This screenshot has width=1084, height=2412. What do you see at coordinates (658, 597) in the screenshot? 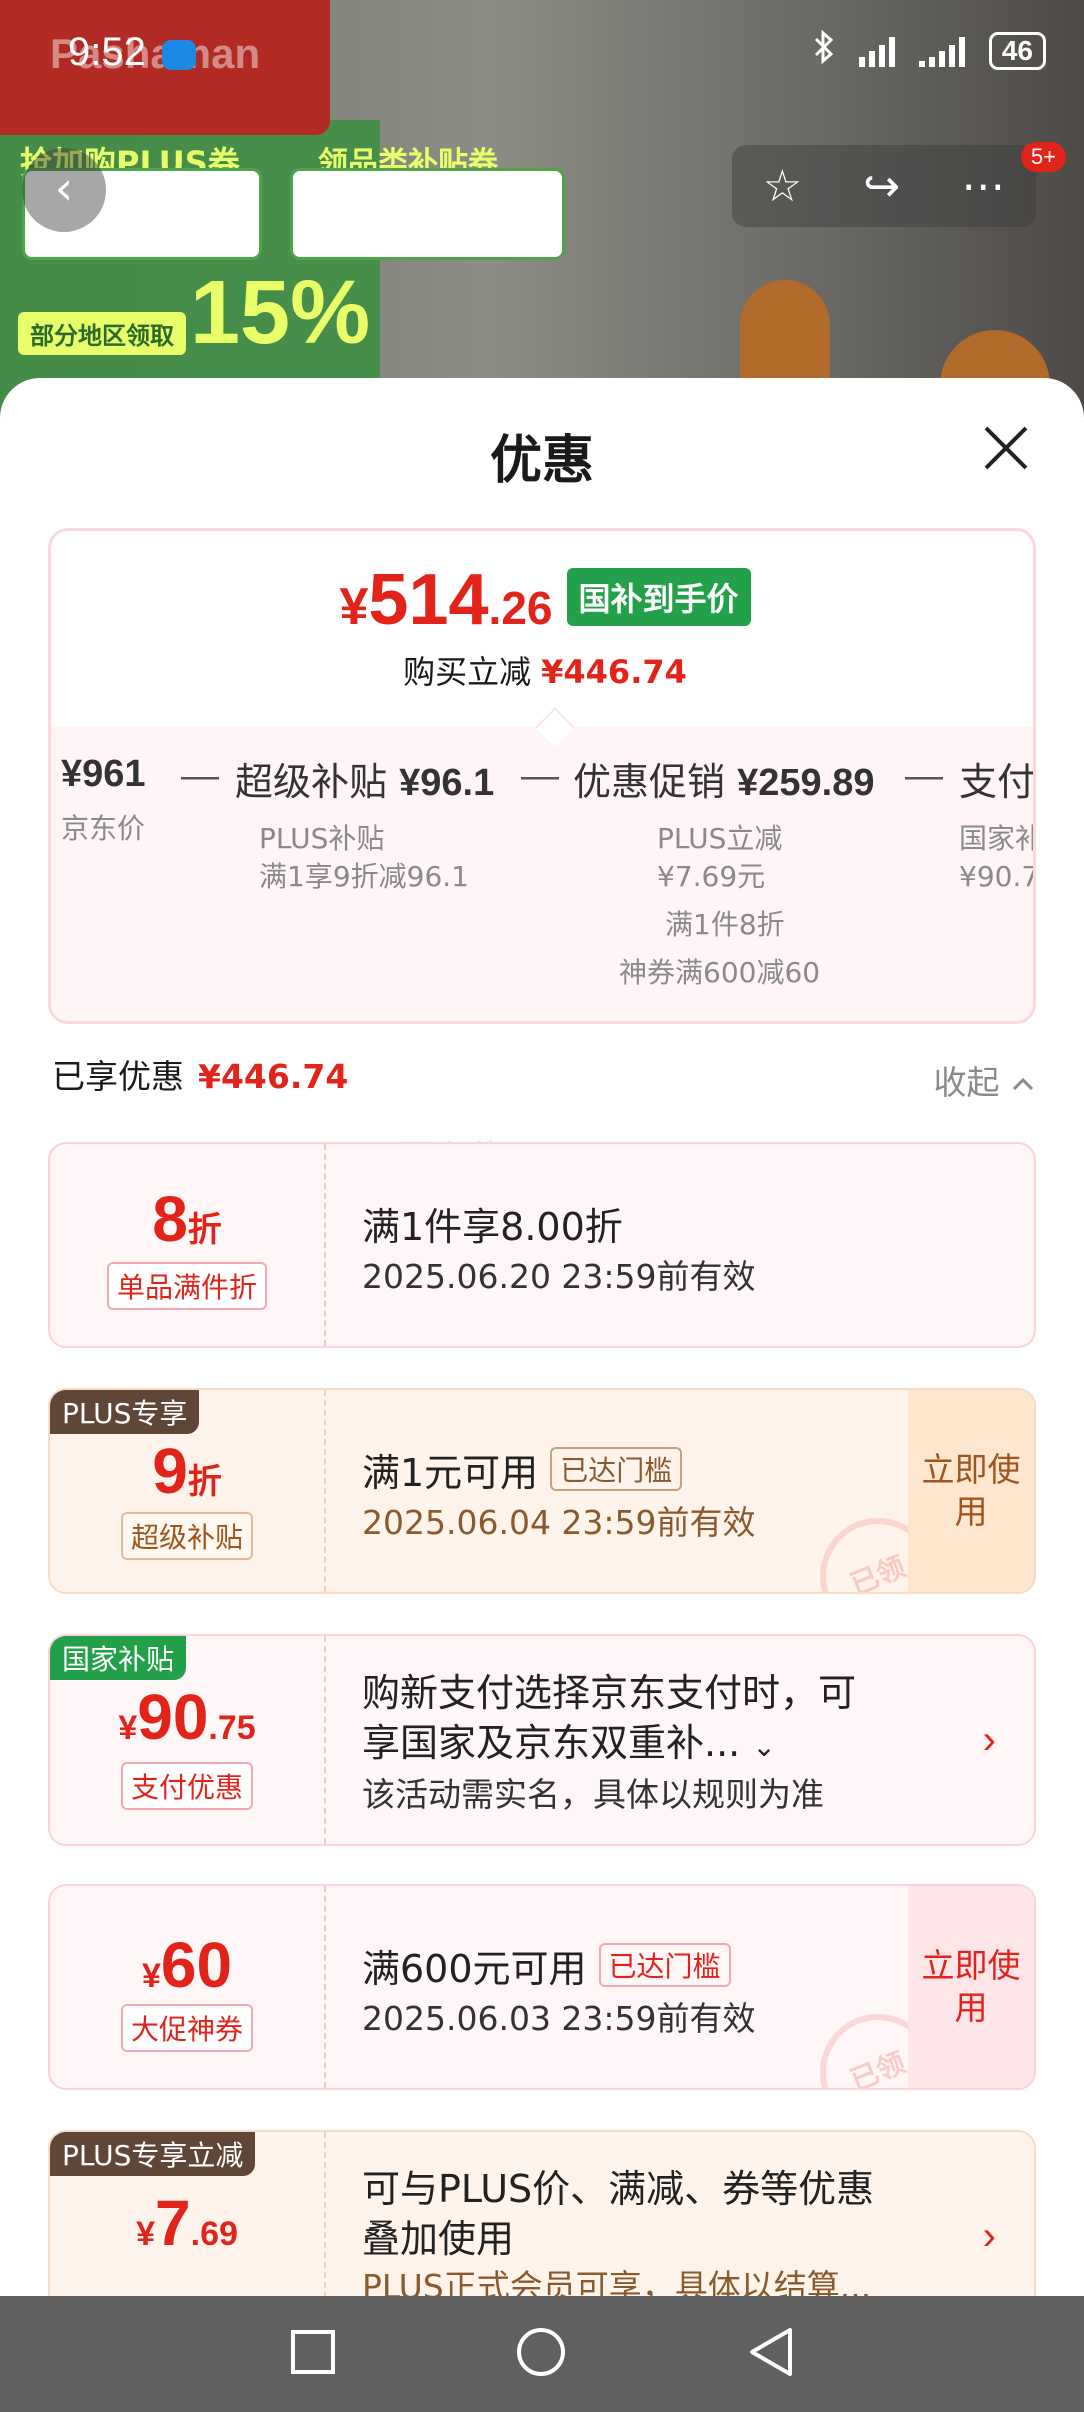
I see `price-badge: 国补到手价` at bounding box center [658, 597].